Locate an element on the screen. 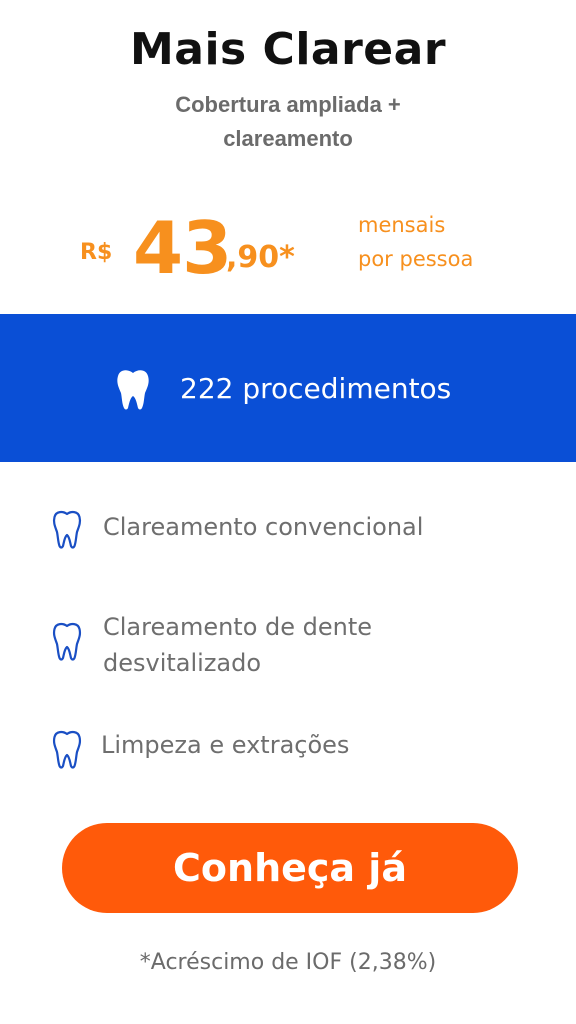  plan-subtitle: Cobertura ampliada + clareamento is located at coordinates (288, 122).